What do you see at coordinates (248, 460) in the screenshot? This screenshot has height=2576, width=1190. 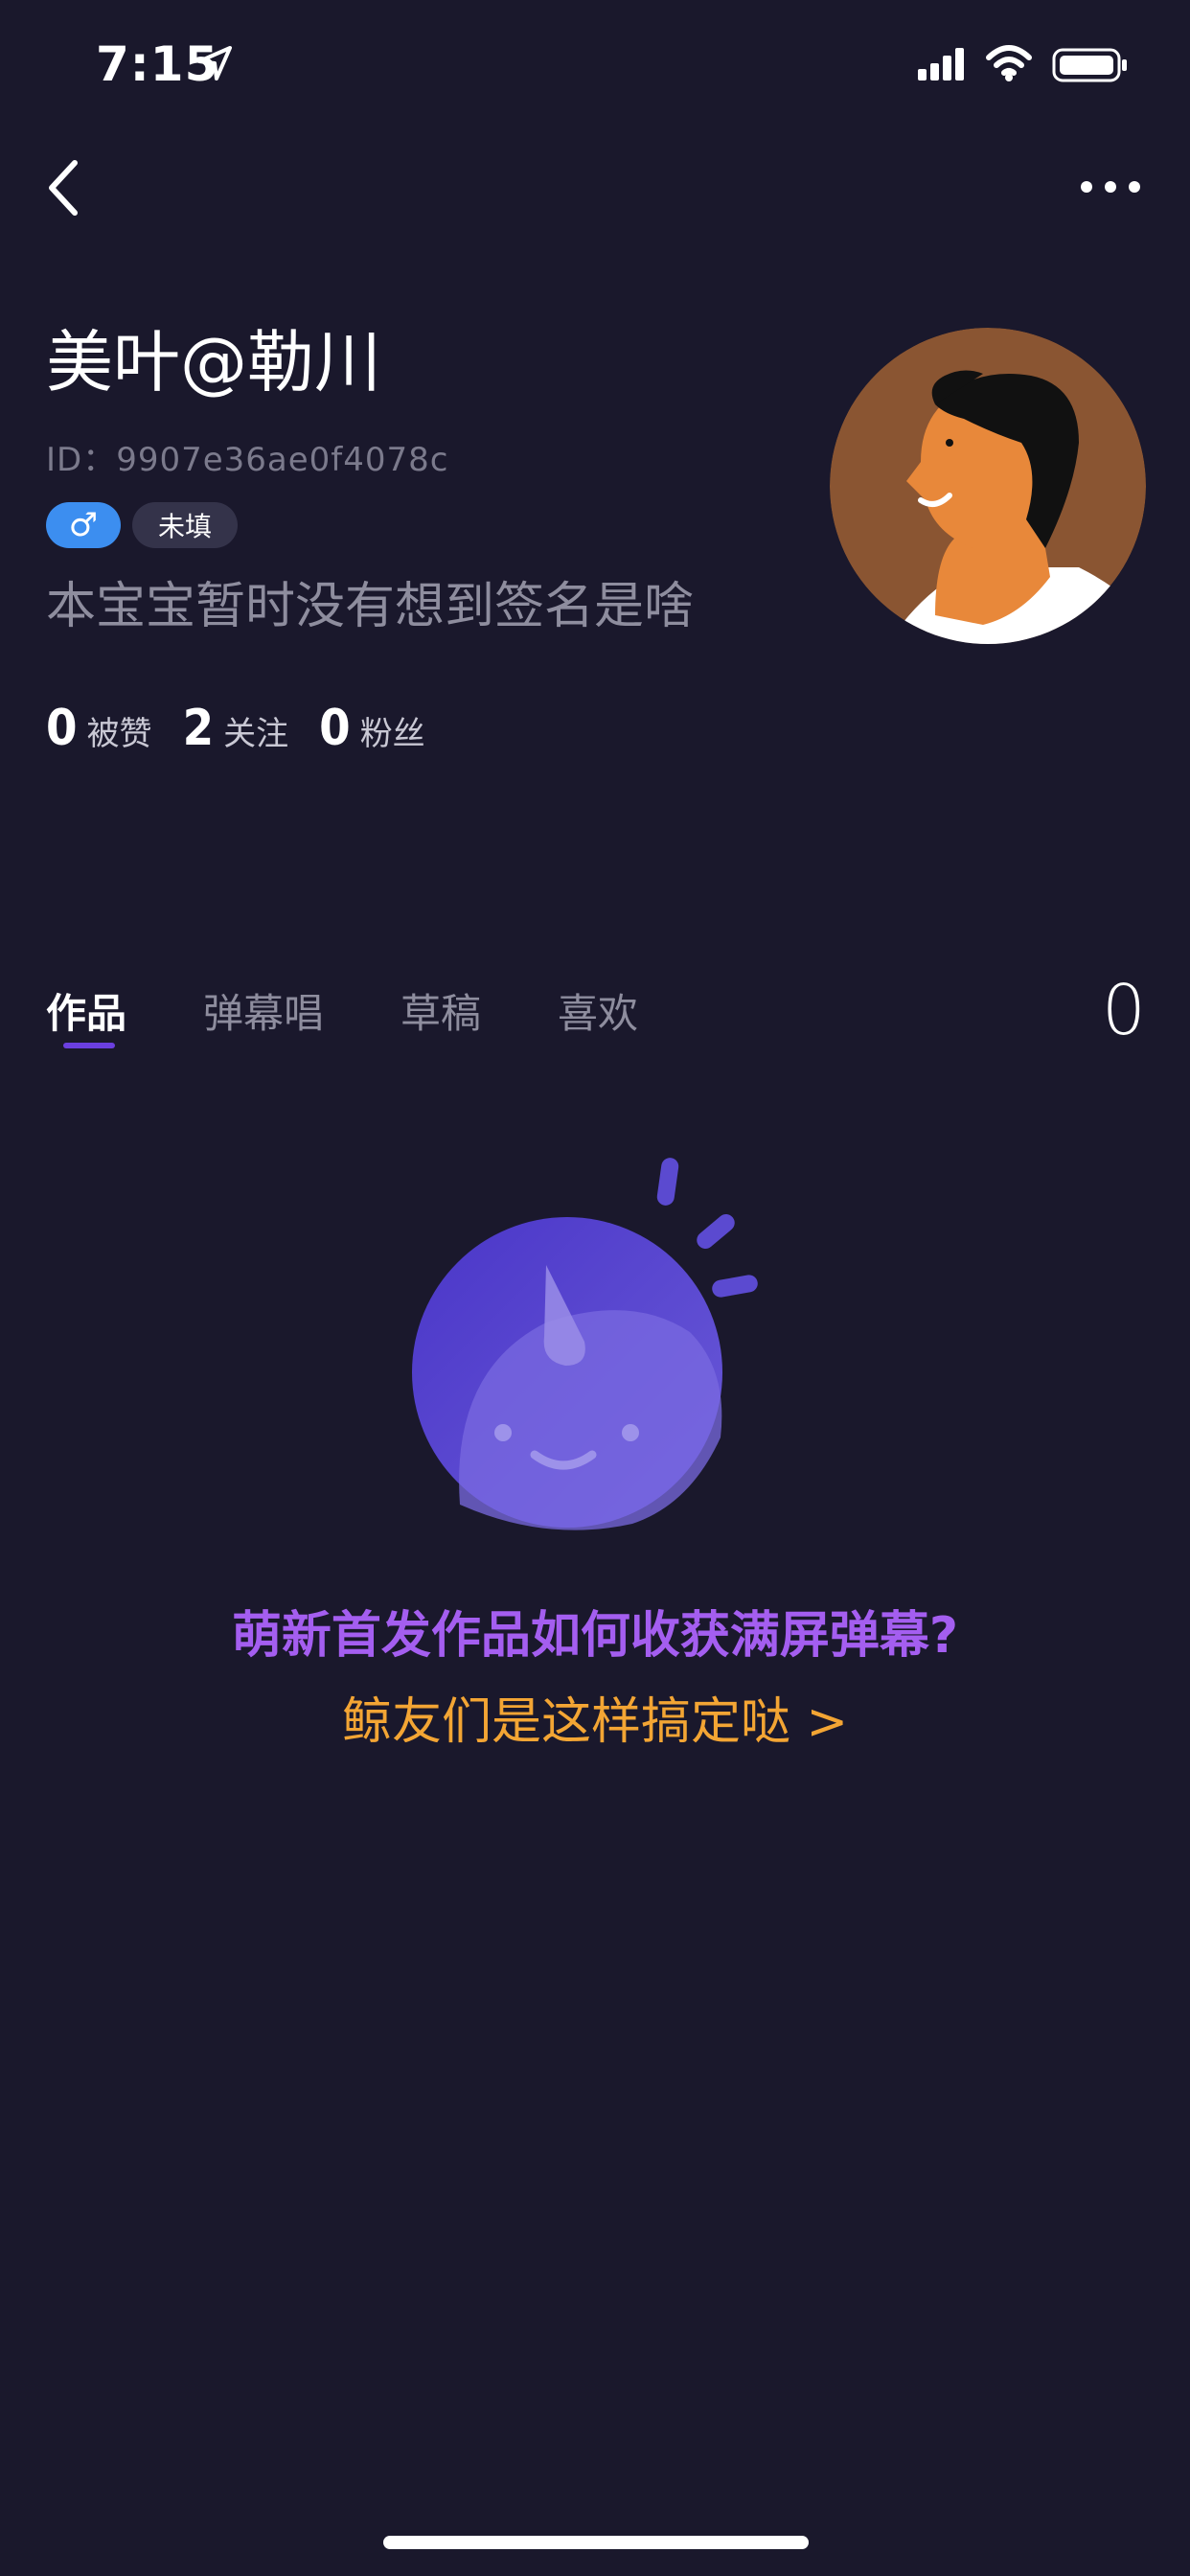 I see `profile-id: ID：9907e36ae0f4078c` at bounding box center [248, 460].